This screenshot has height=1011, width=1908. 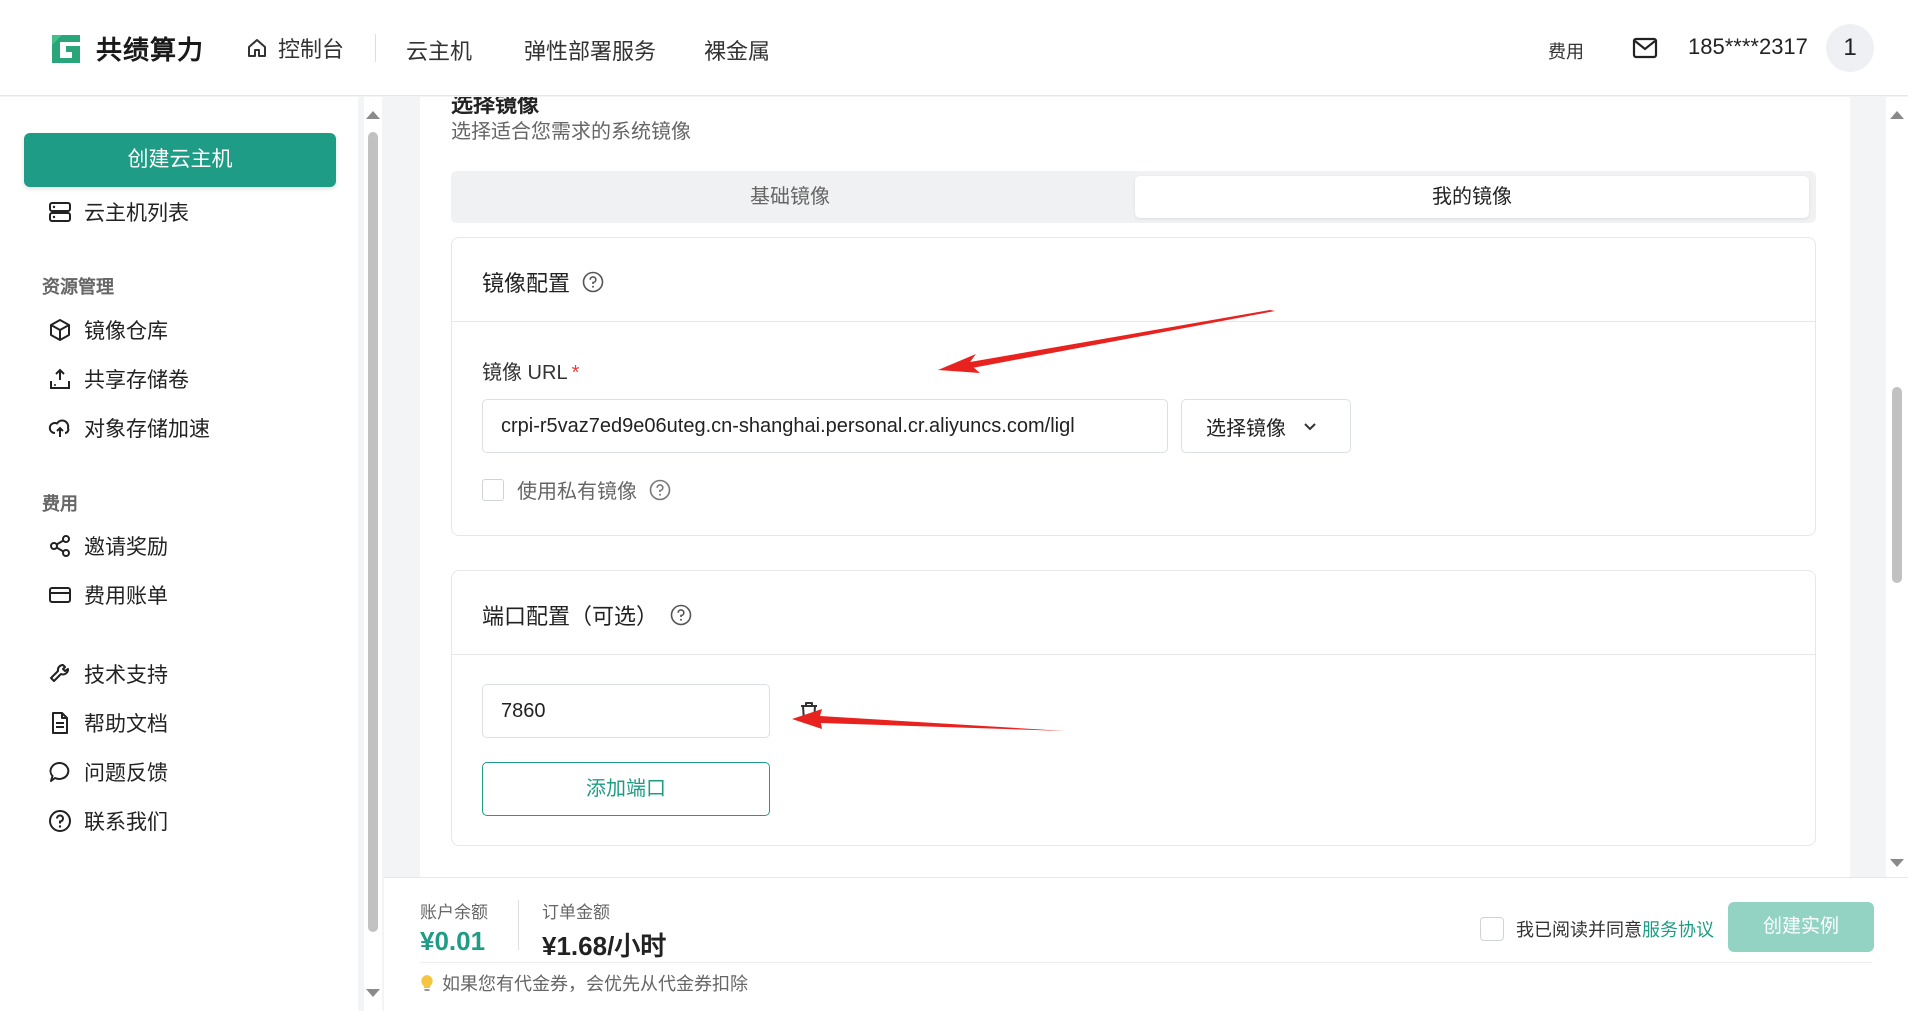 I want to click on balance-label: 账户余额, so click(x=454, y=912).